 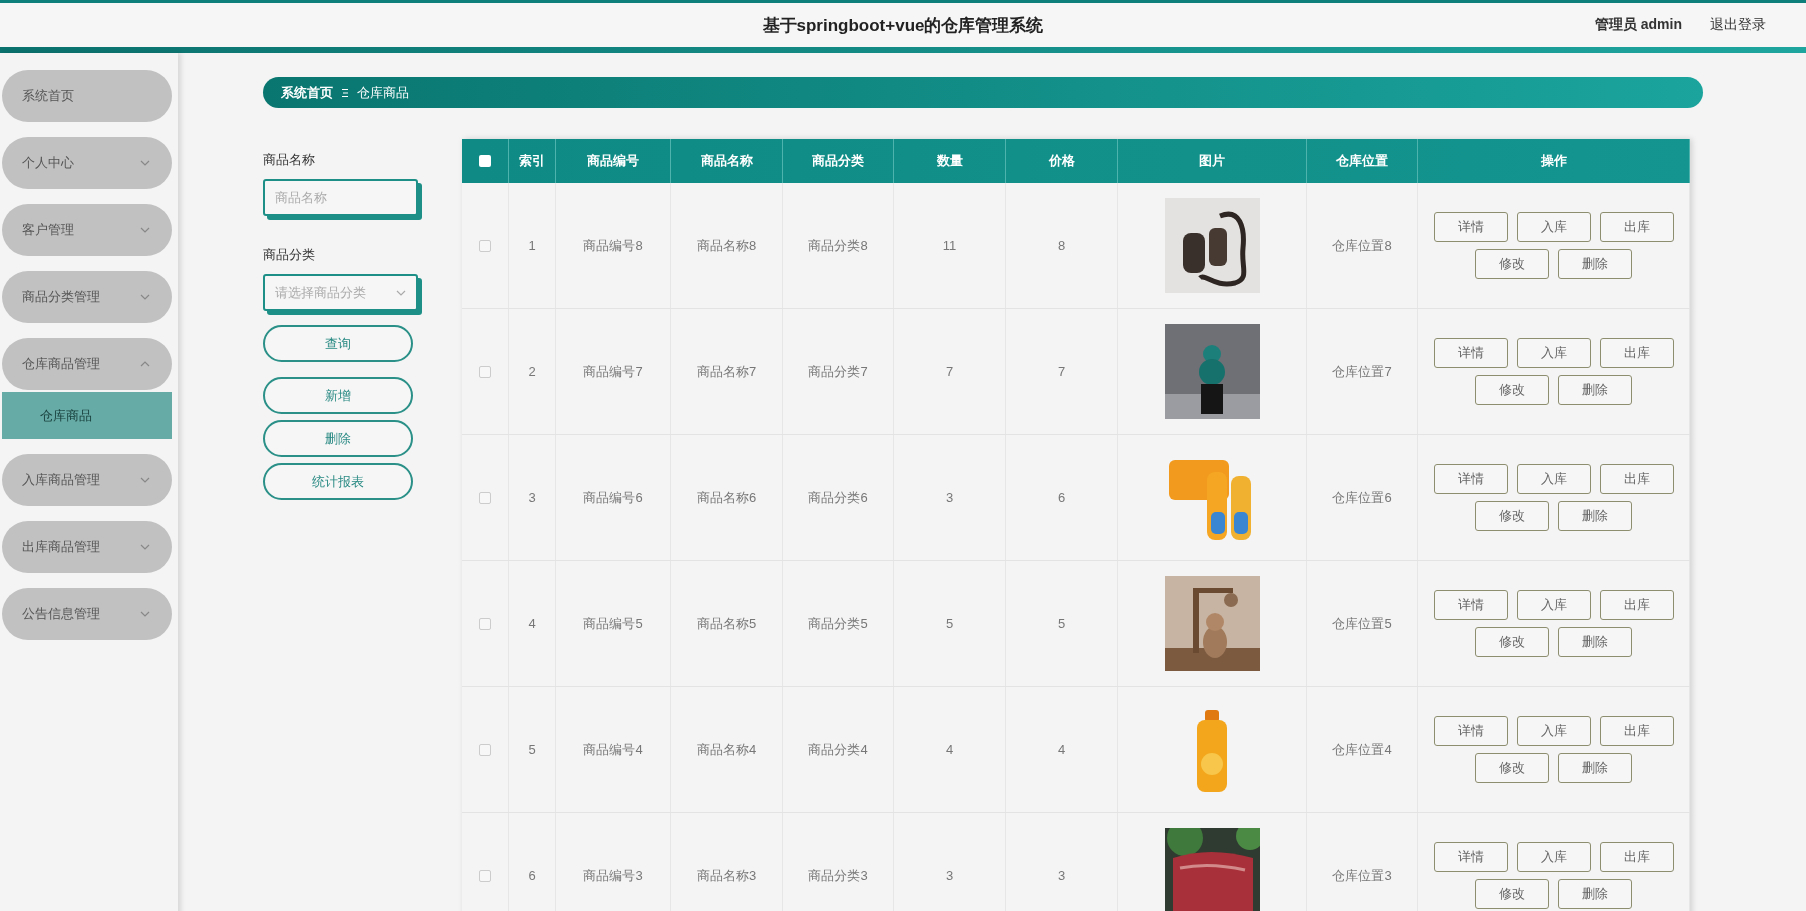 What do you see at coordinates (289, 160) in the screenshot?
I see `field-label: 商品名称` at bounding box center [289, 160].